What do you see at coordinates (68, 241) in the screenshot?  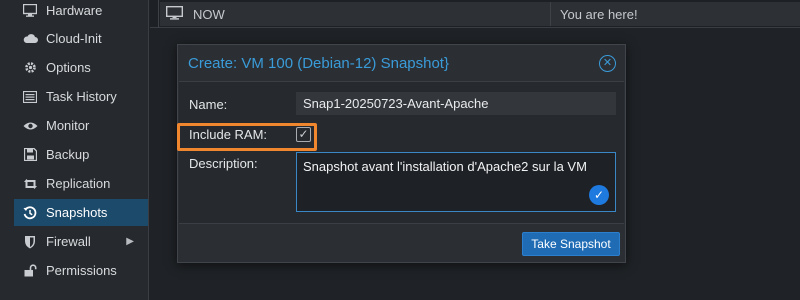 I see `sidebar-item-label: Firewall` at bounding box center [68, 241].